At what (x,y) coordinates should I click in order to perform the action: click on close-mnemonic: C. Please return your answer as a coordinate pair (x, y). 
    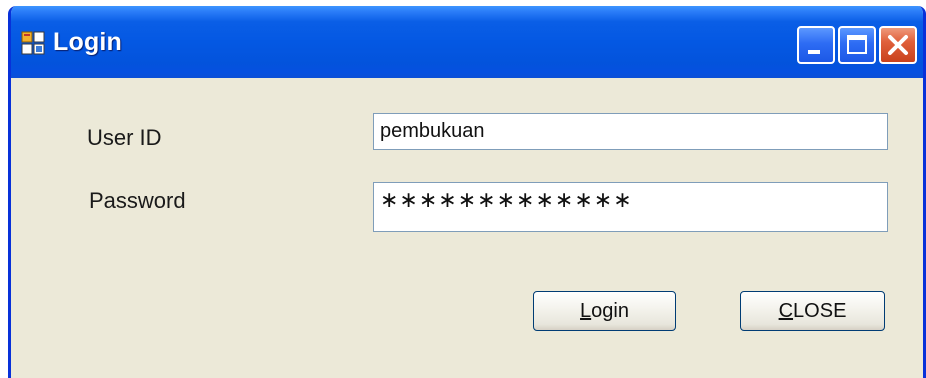
    Looking at the image, I should click on (786, 311).